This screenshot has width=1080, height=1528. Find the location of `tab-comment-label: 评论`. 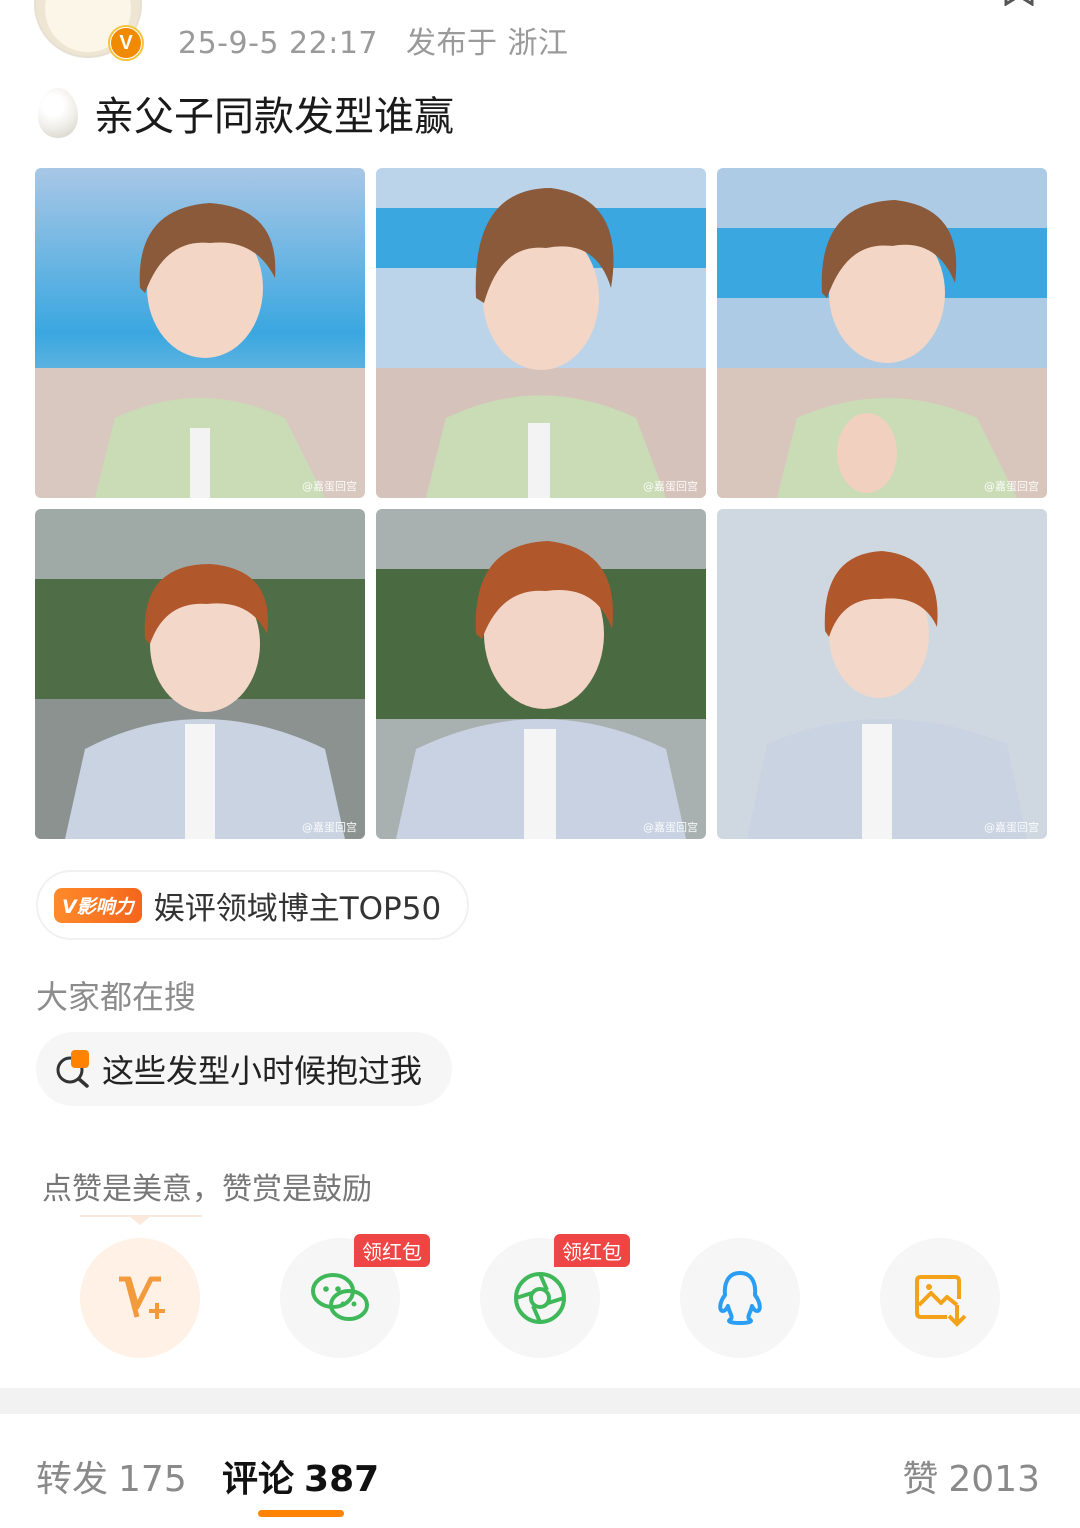

tab-comment-label: 评论 is located at coordinates (258, 1479).